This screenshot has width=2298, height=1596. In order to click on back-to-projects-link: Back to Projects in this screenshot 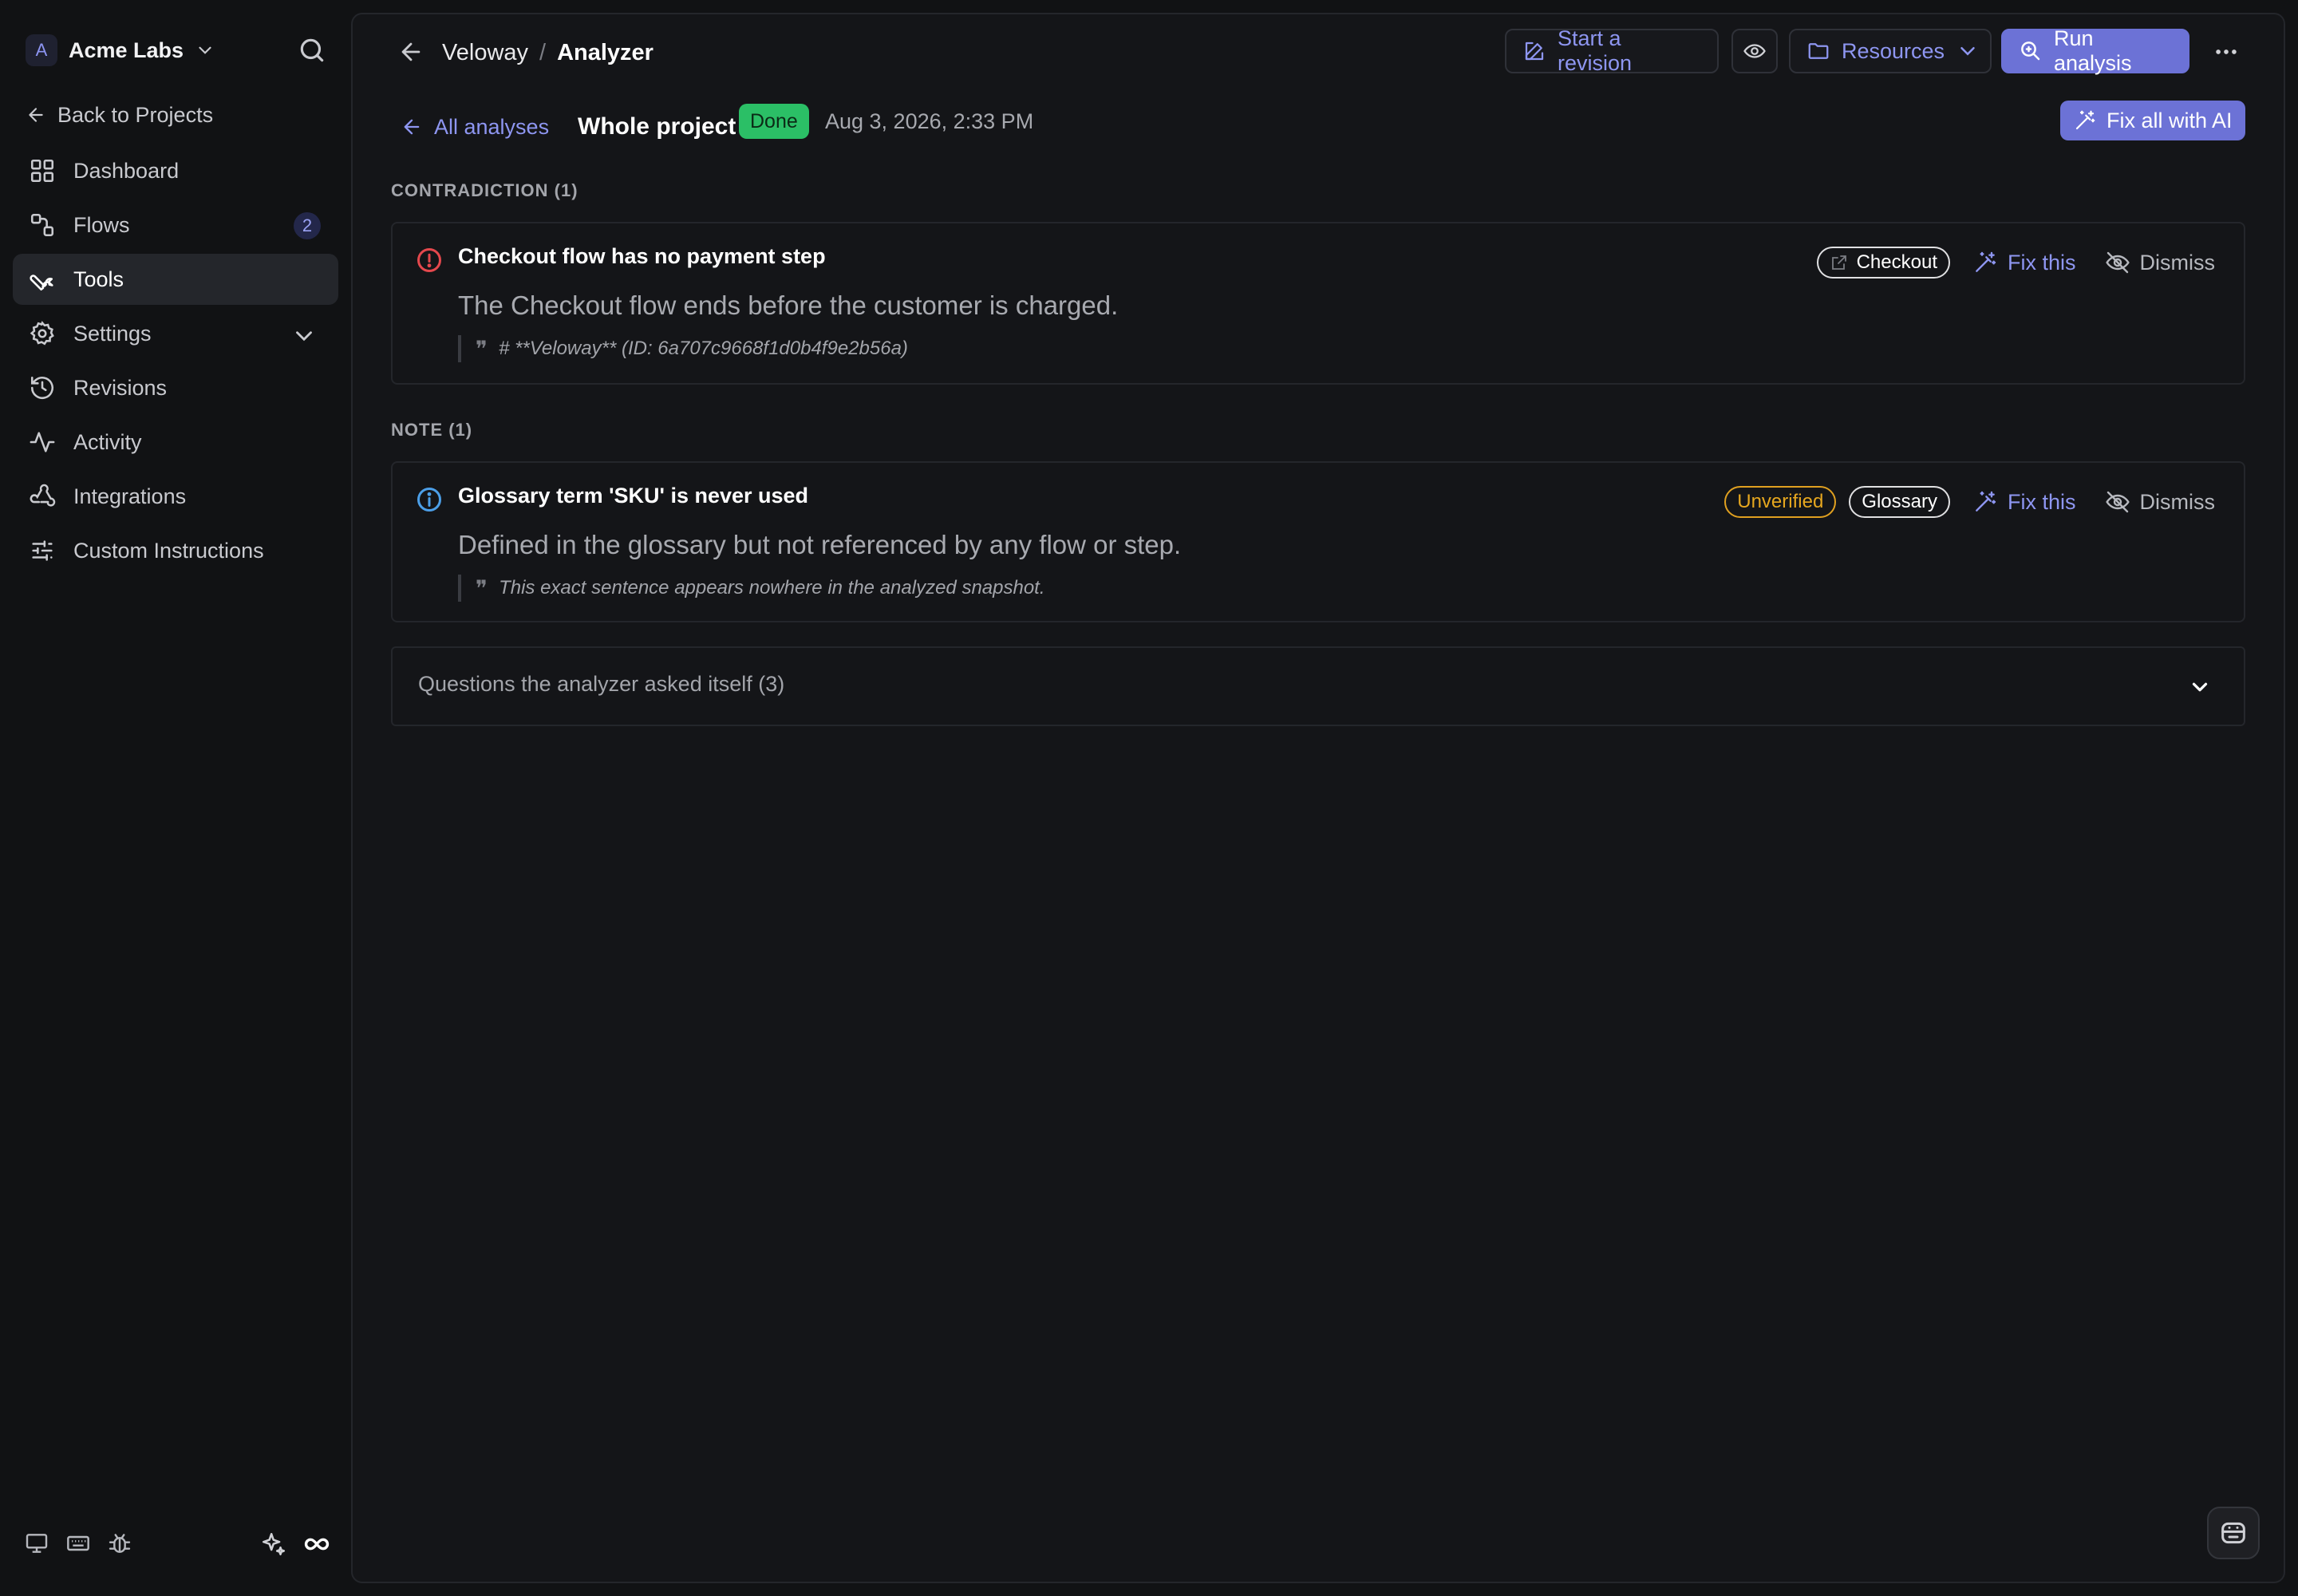, I will do `click(120, 114)`.